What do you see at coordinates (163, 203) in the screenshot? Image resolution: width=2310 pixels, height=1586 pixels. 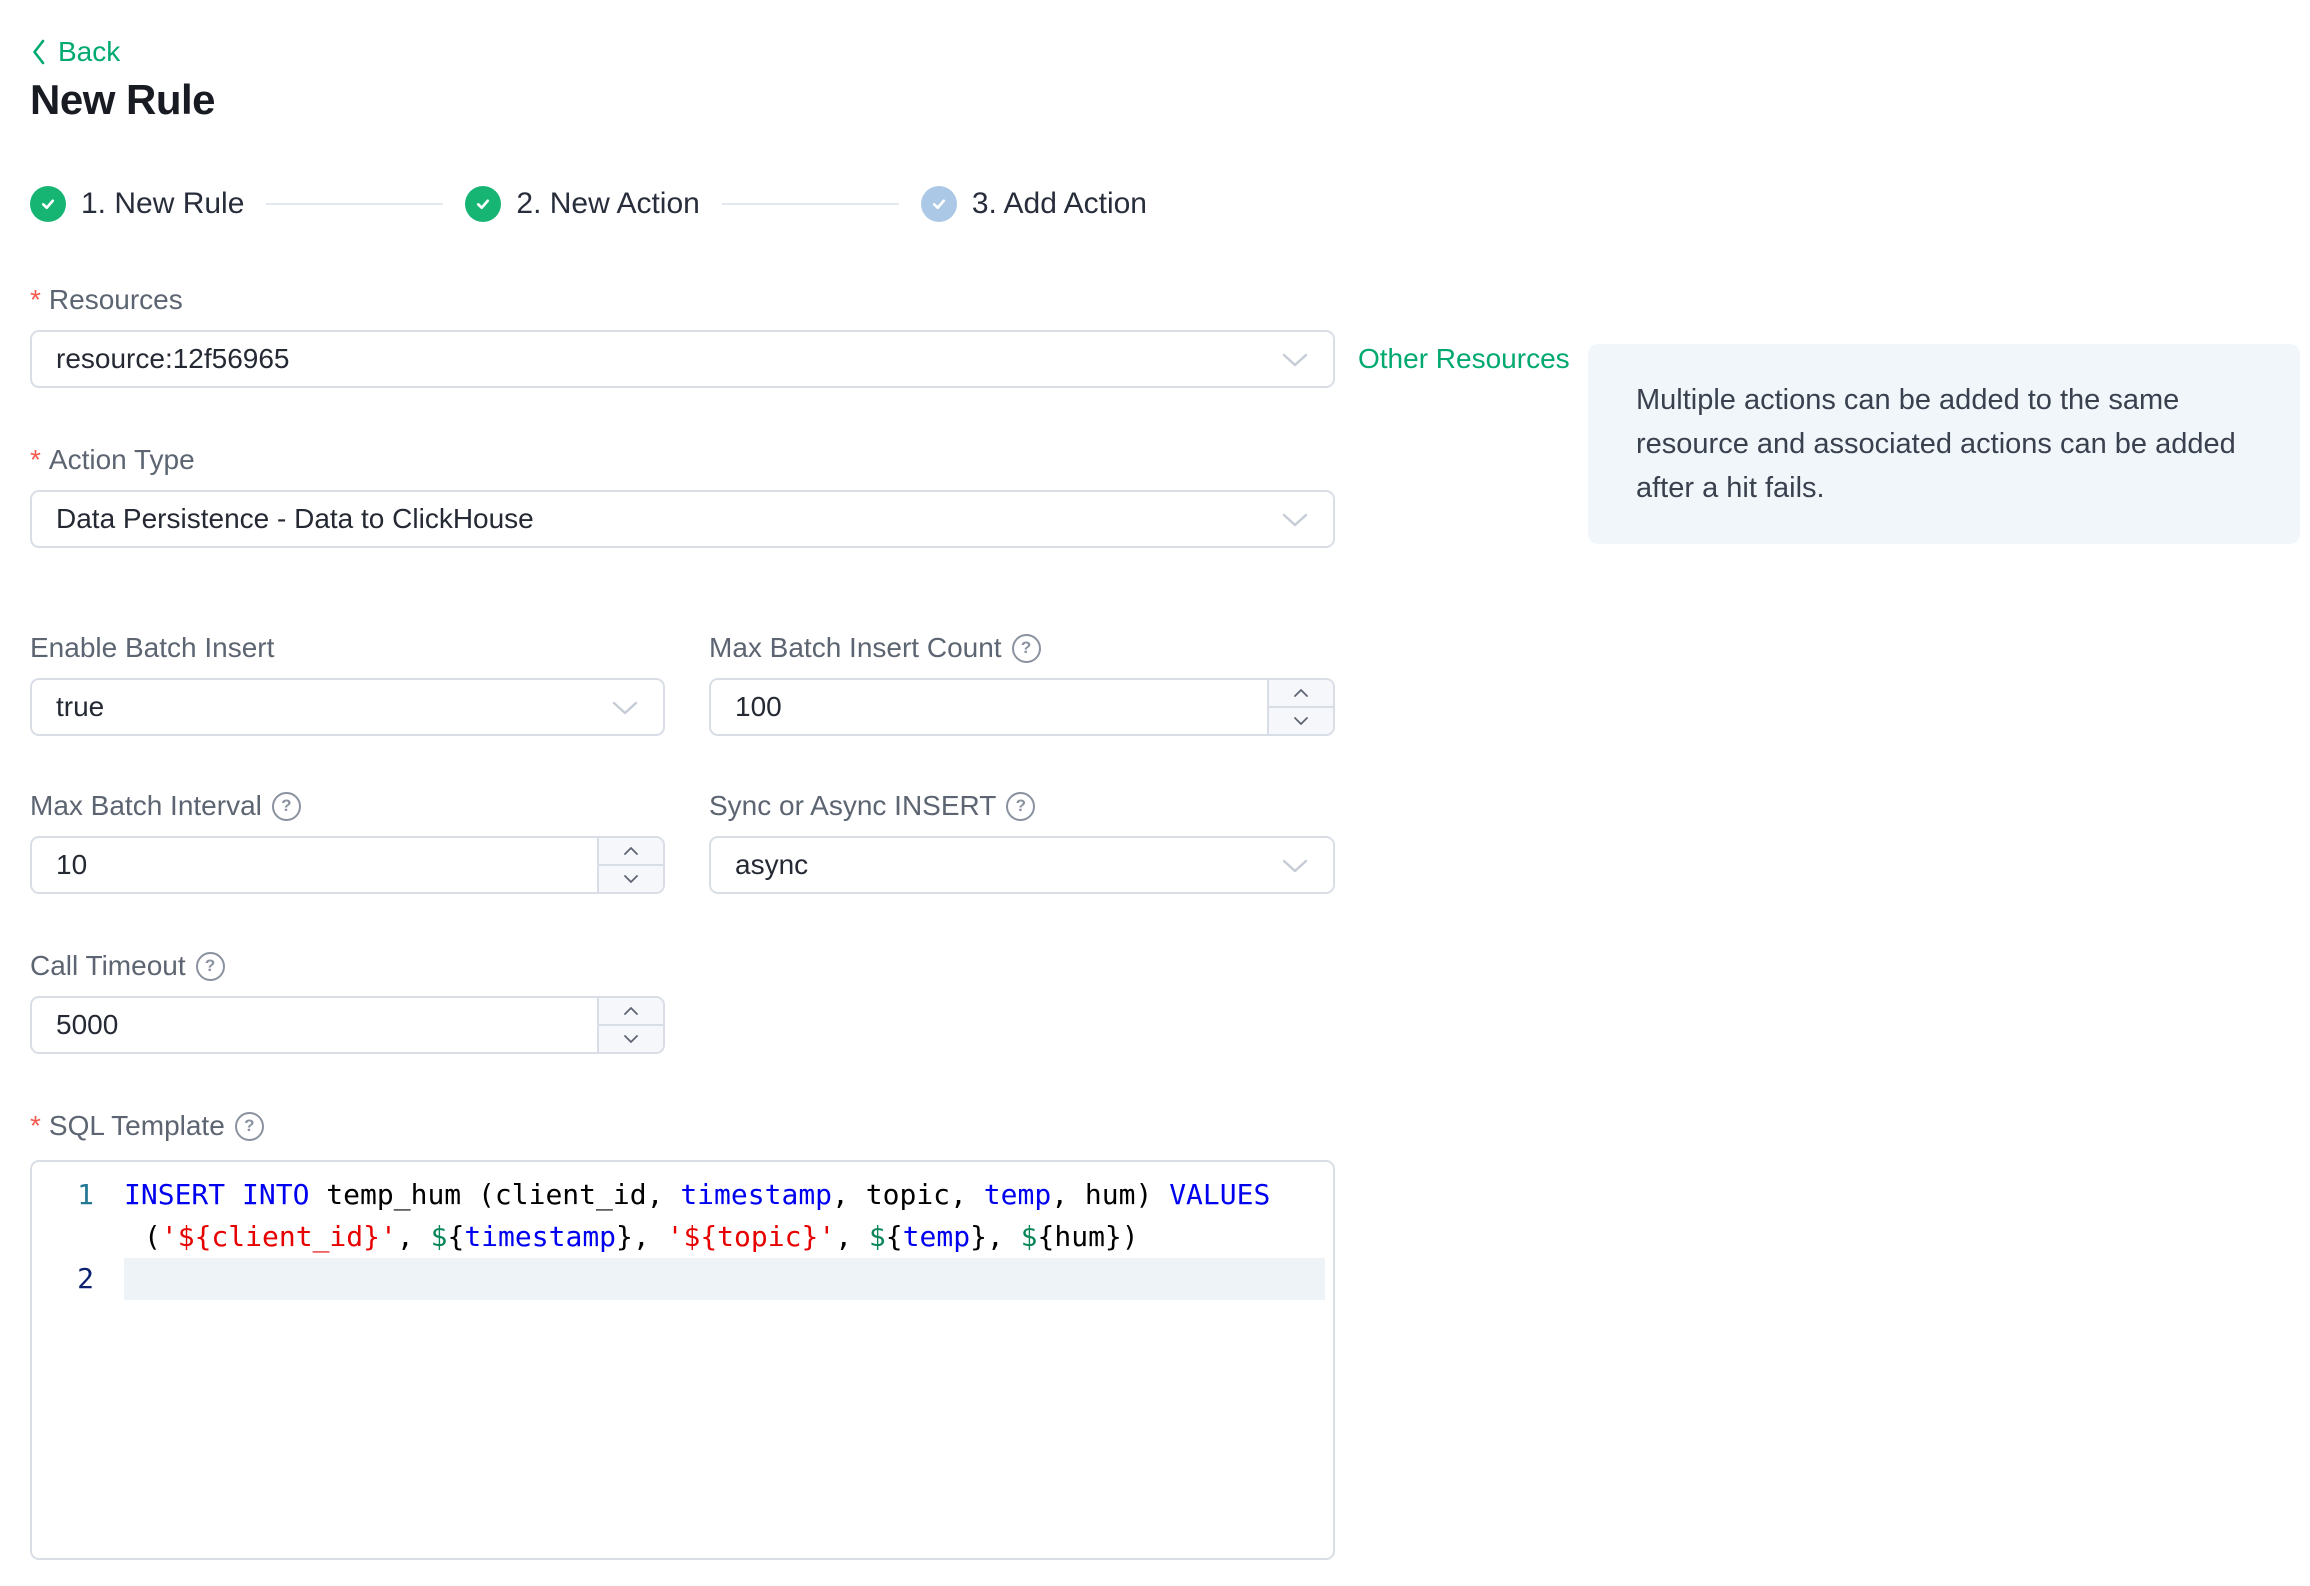 I see `step-label: 1. New Rule` at bounding box center [163, 203].